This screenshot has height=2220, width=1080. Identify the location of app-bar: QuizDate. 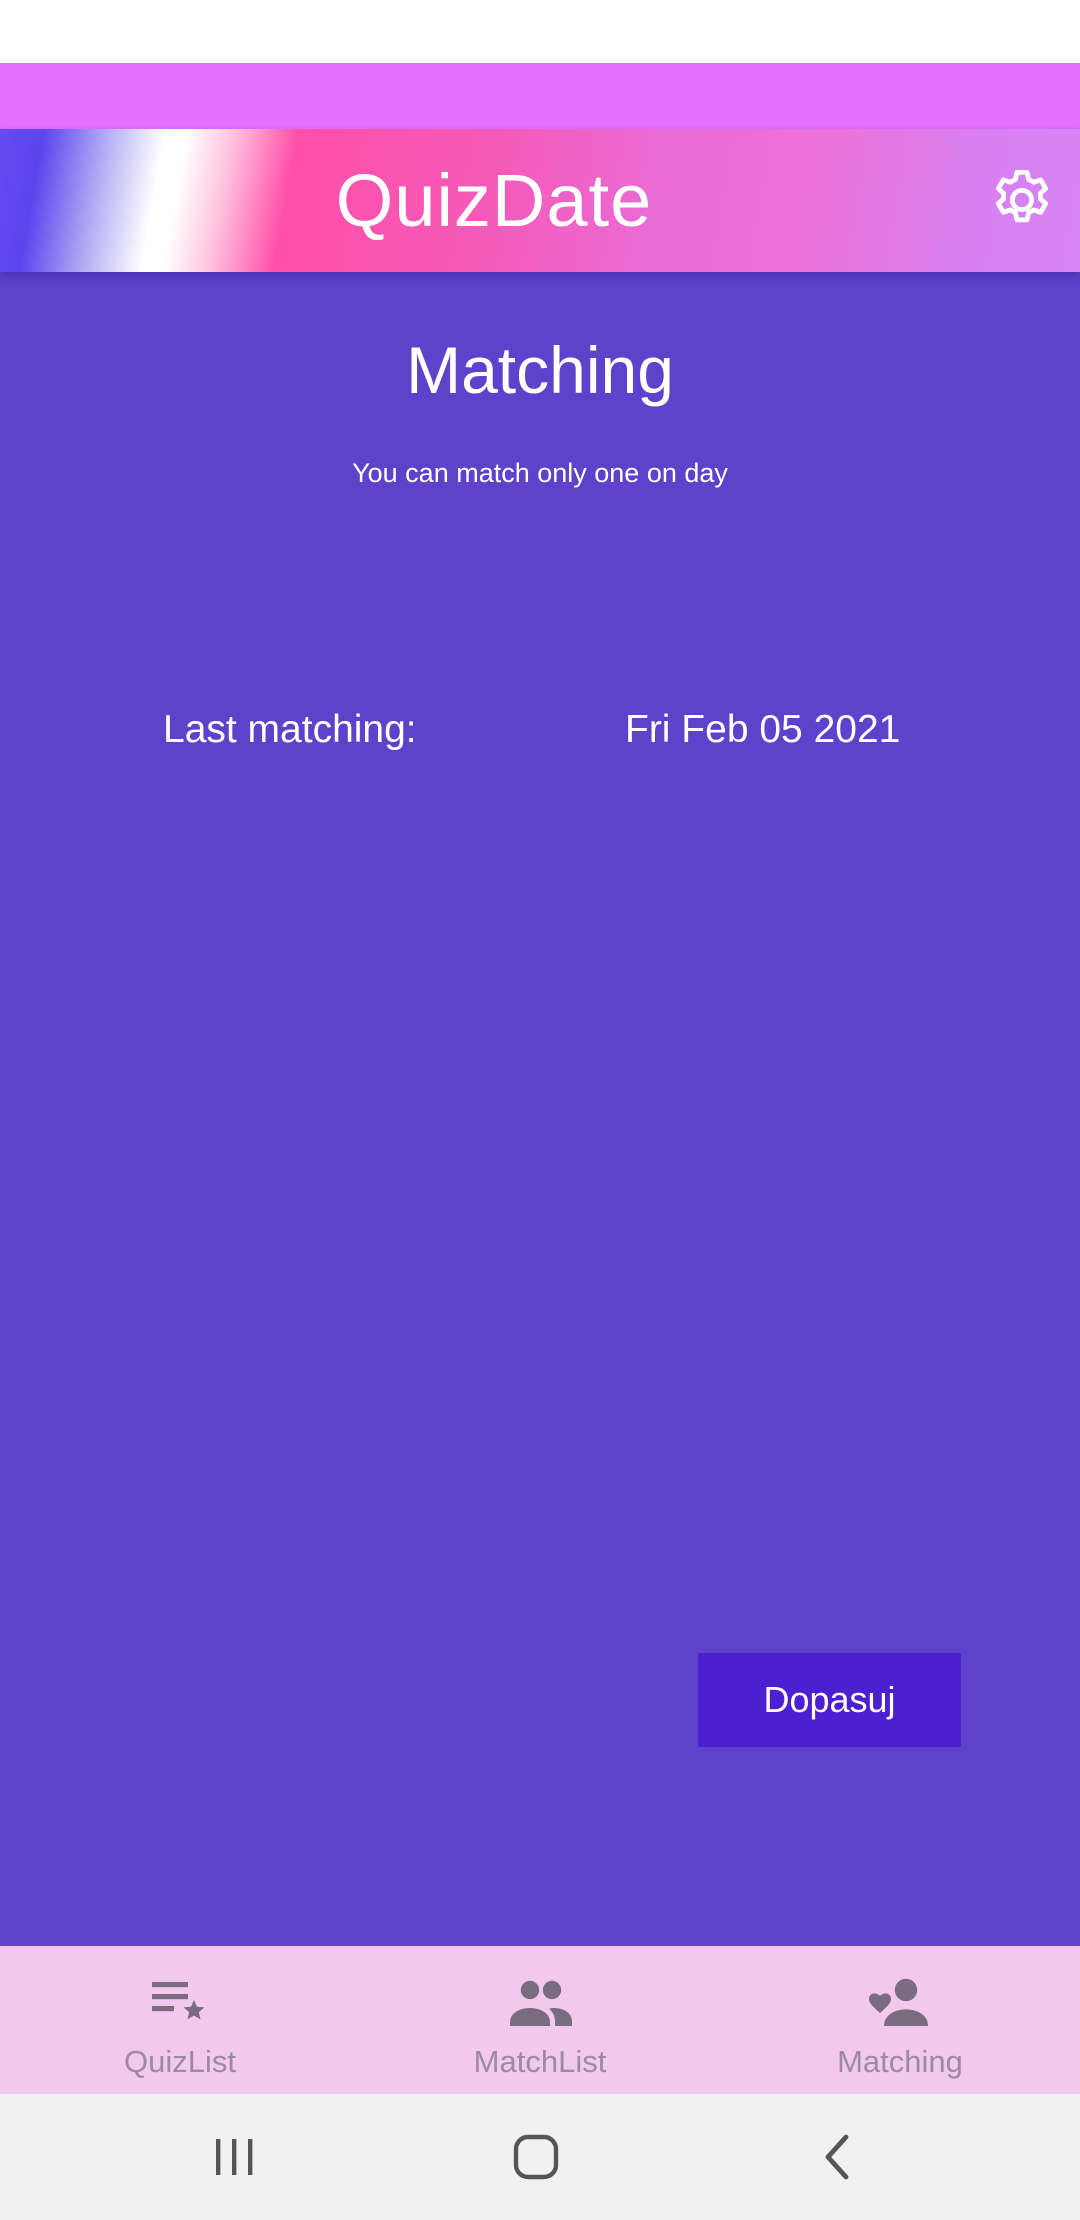
(540, 200).